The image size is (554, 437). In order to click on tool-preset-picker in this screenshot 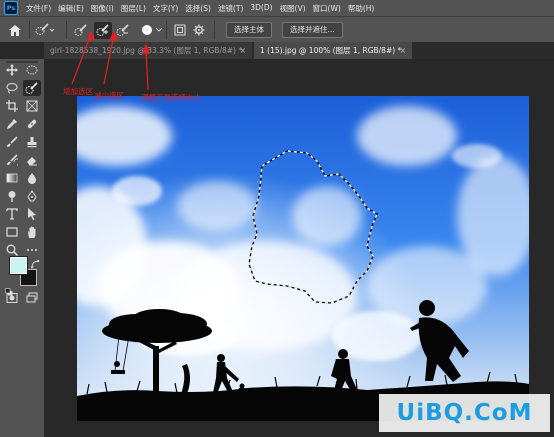, I will do `click(45, 30)`.